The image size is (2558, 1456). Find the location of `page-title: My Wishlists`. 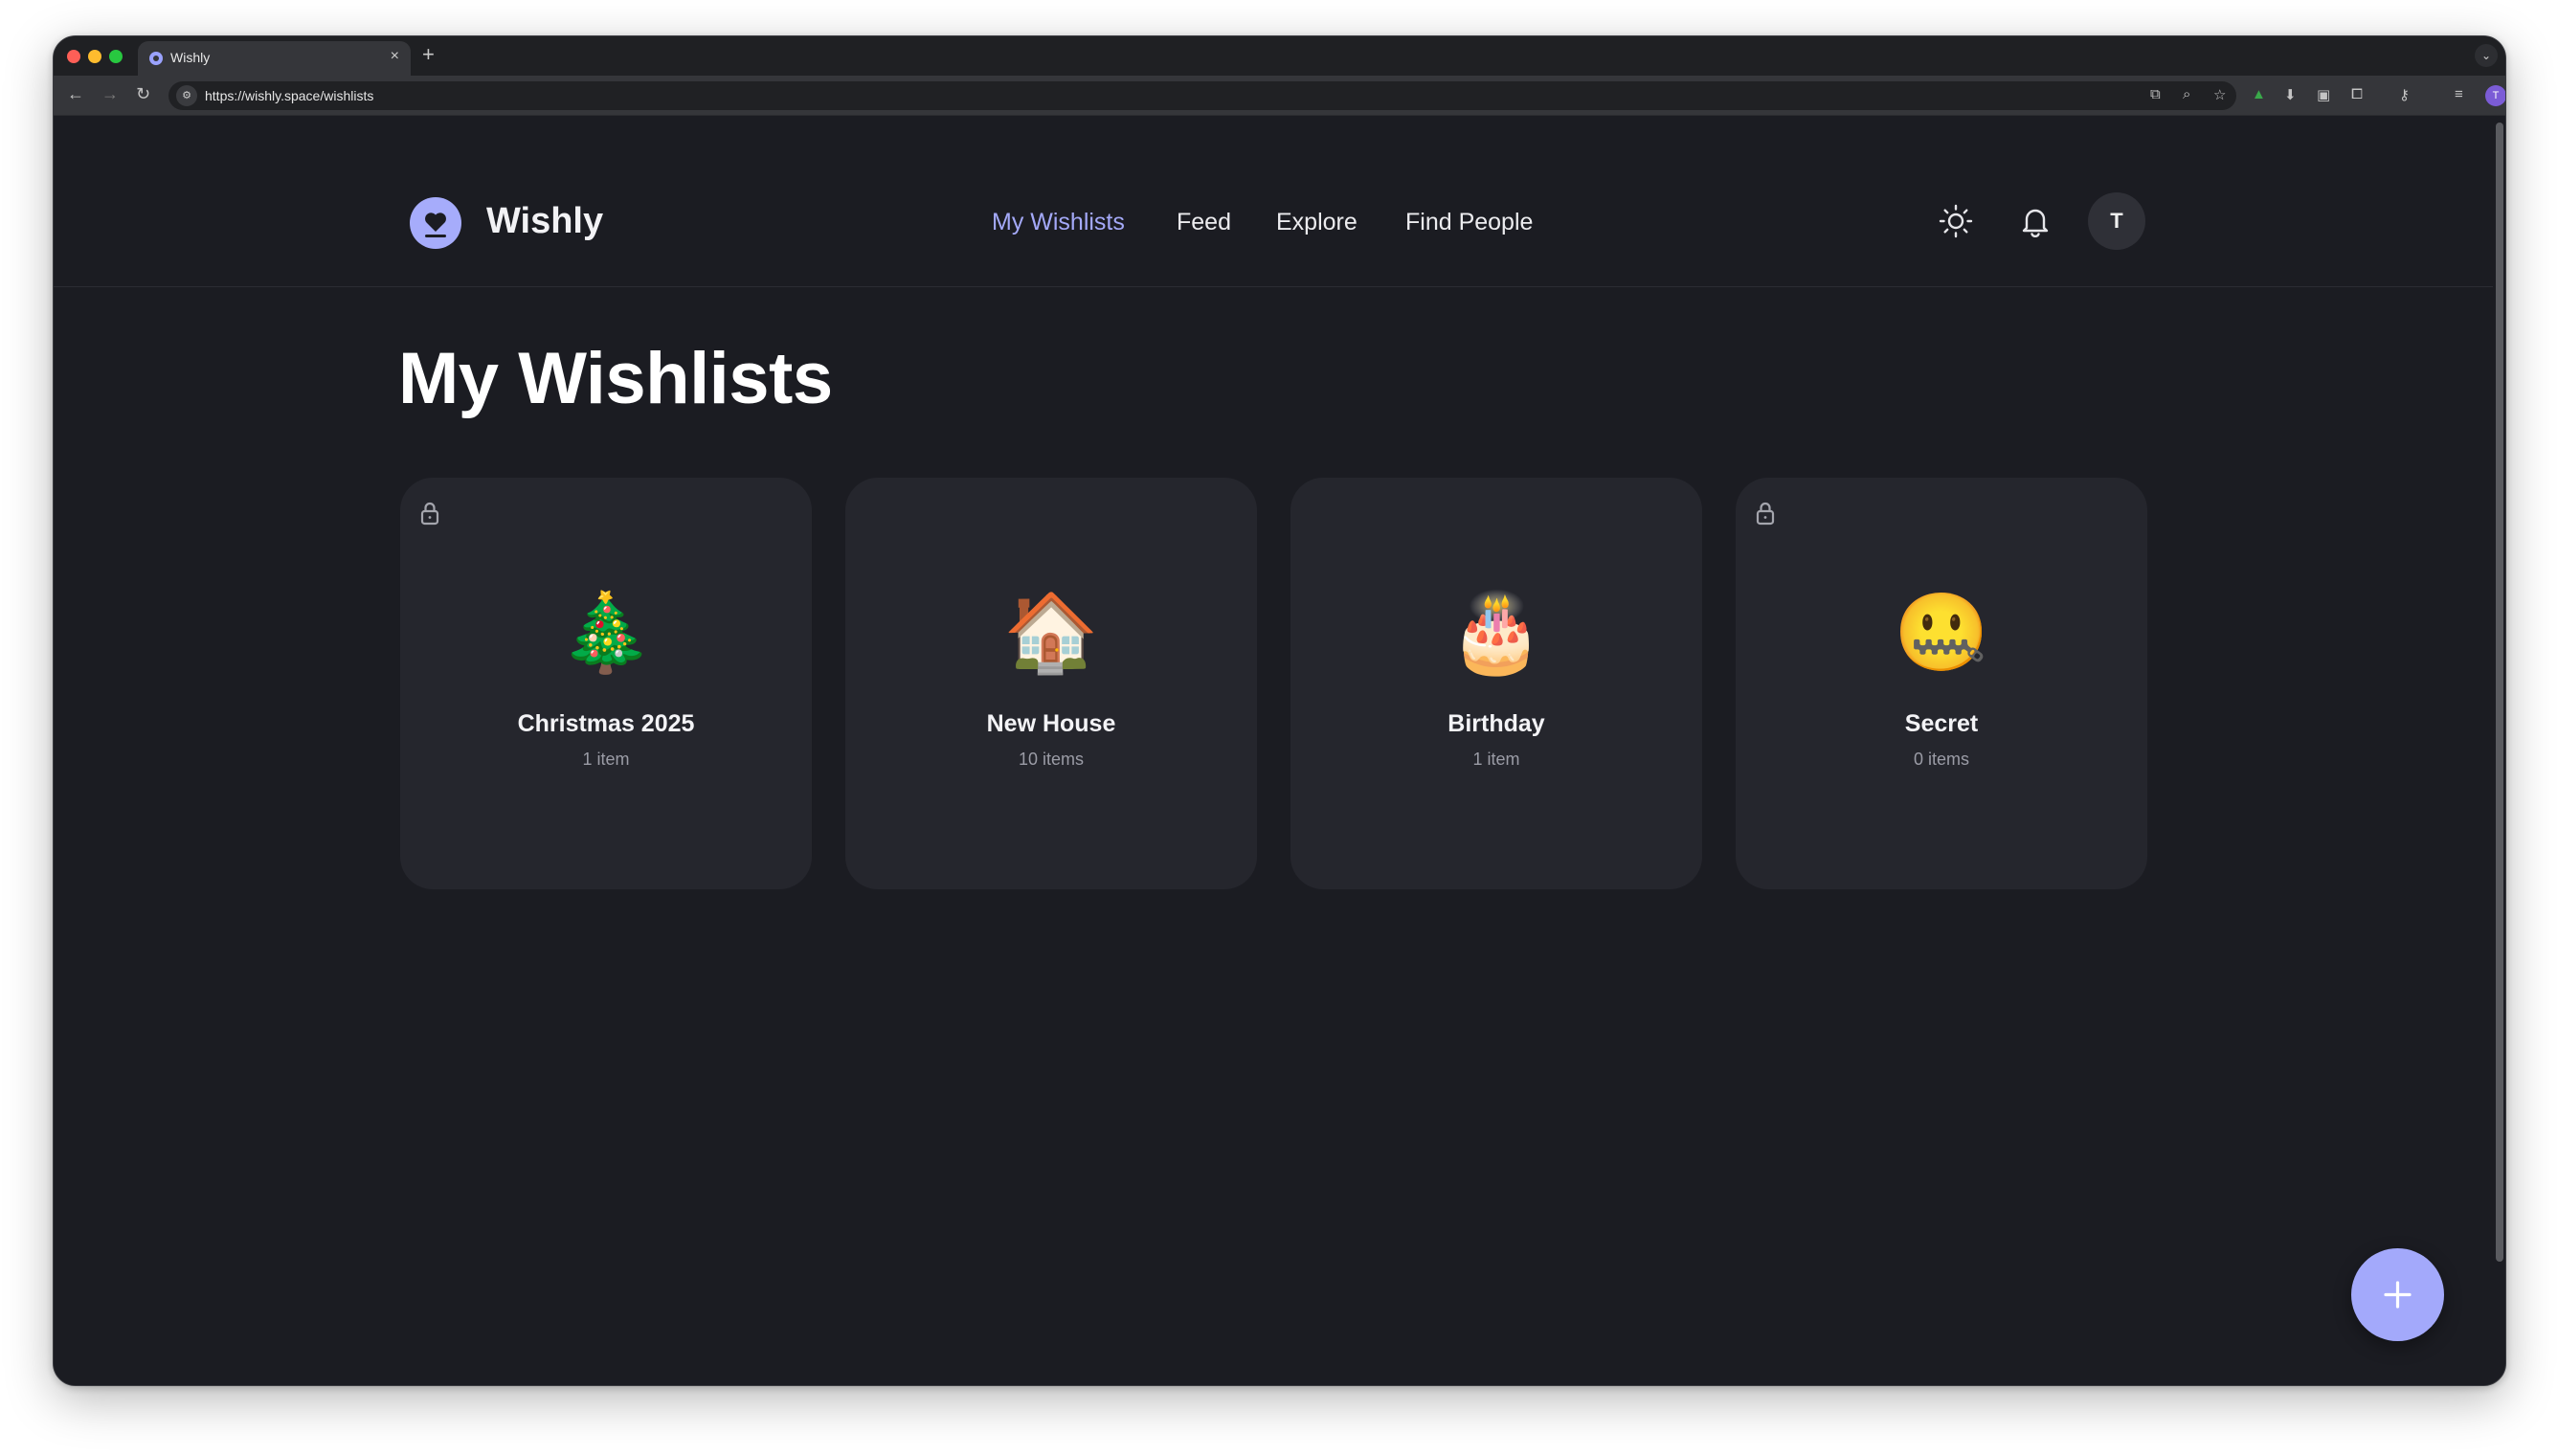

page-title: My Wishlists is located at coordinates (615, 379).